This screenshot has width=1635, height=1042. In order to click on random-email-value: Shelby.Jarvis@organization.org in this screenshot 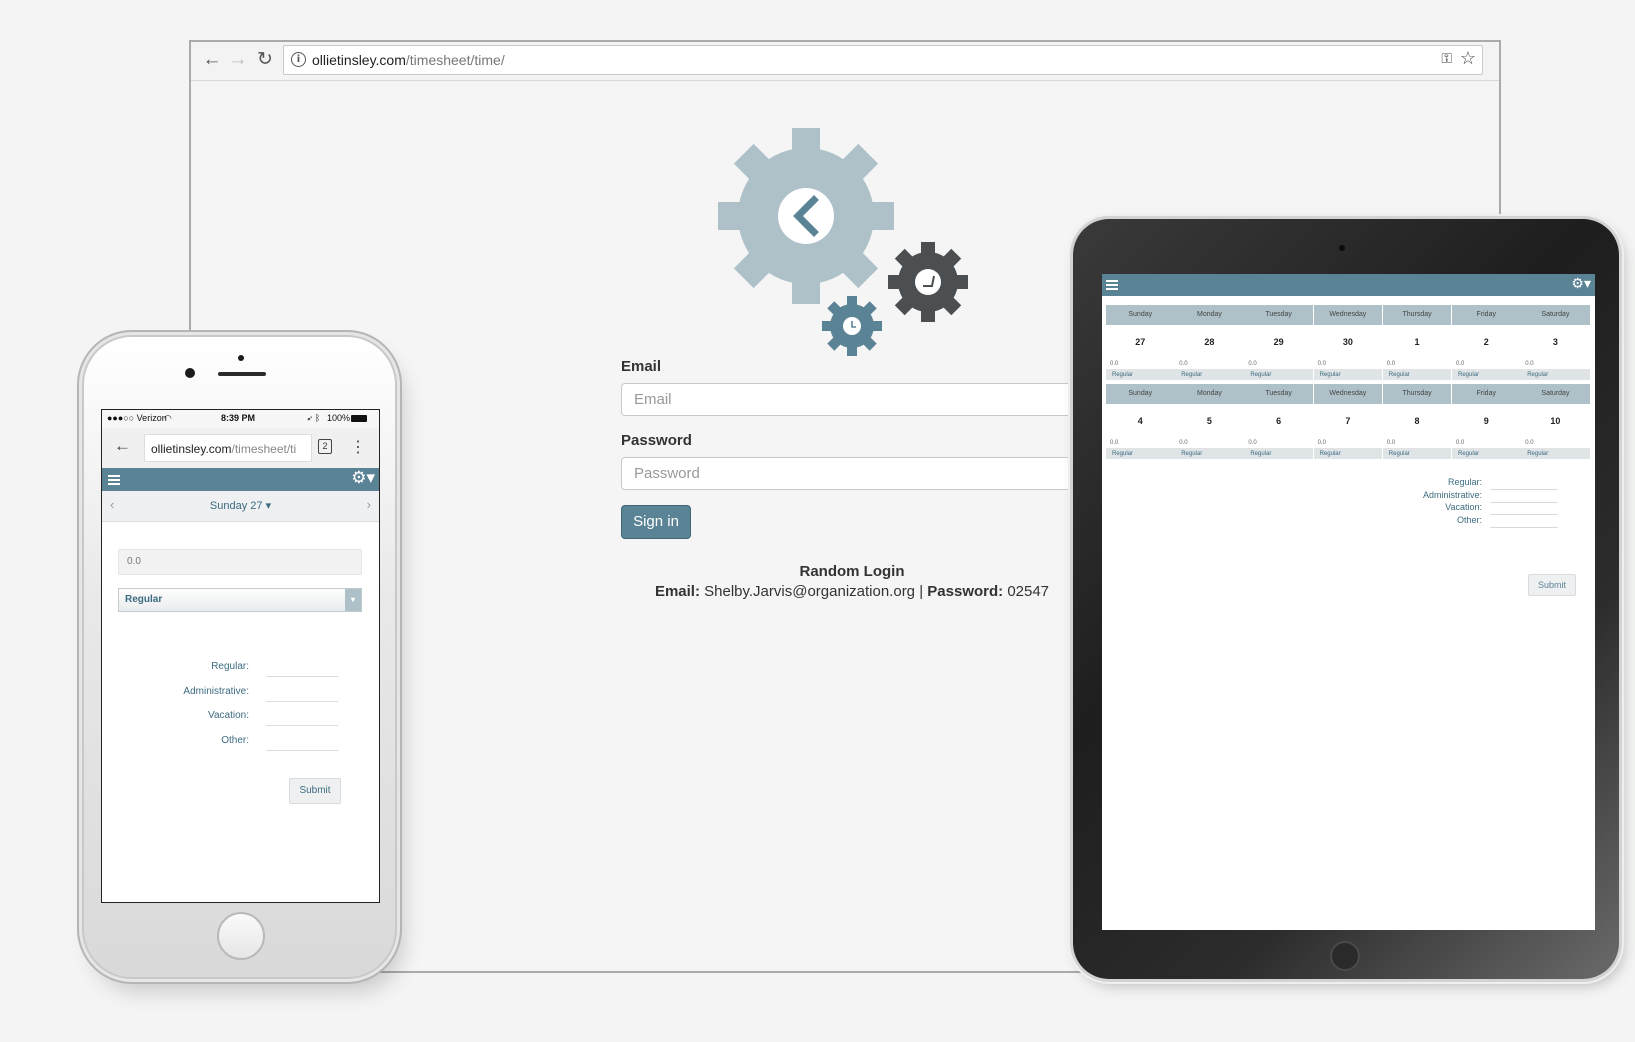, I will do `click(810, 591)`.